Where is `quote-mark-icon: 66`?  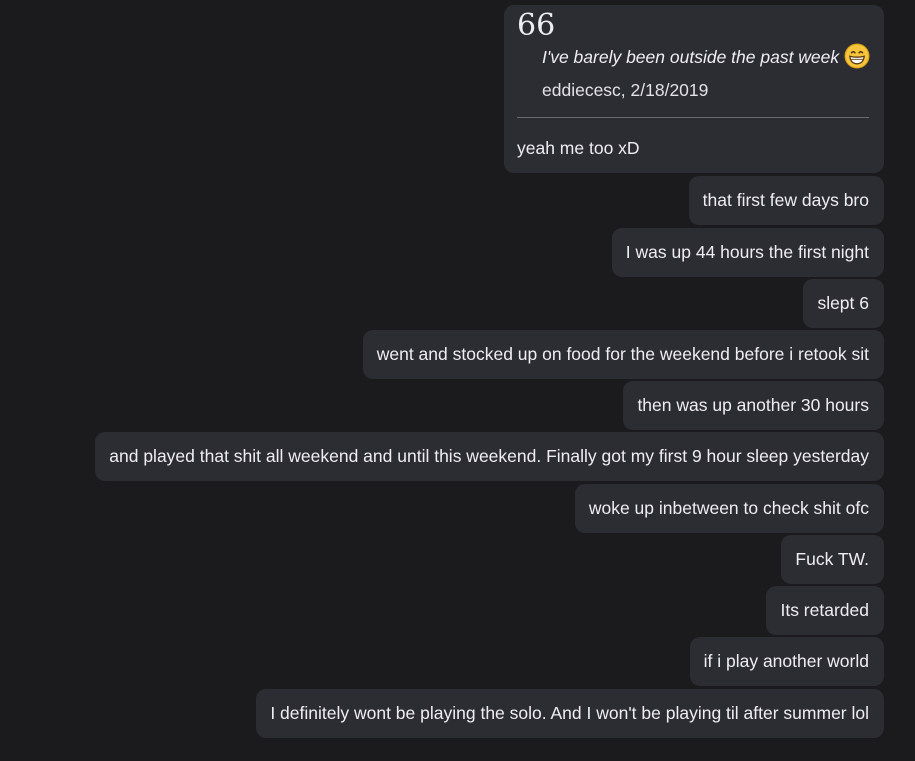 quote-mark-icon: 66 is located at coordinates (536, 25).